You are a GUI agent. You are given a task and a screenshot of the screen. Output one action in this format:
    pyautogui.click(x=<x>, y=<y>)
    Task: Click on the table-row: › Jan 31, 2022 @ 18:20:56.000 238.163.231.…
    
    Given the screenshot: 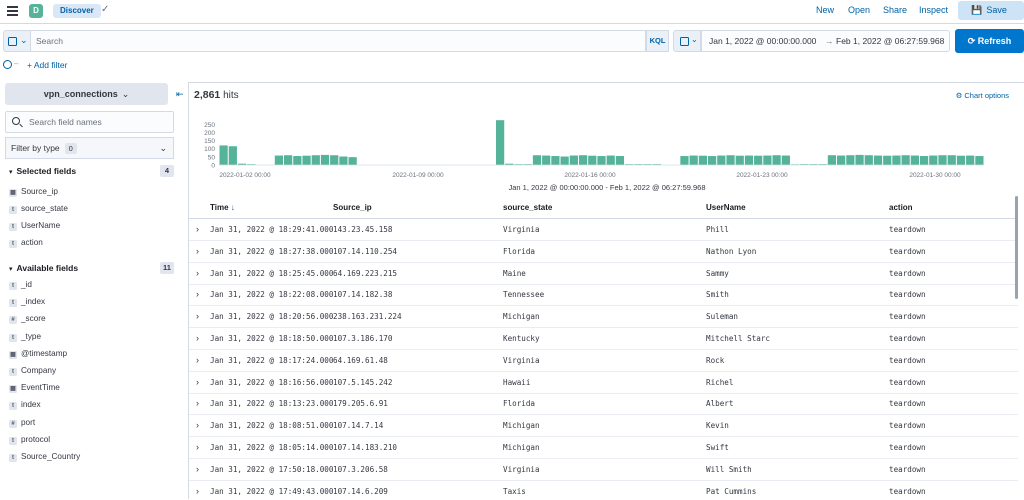 What is the action you would take?
    pyautogui.click(x=603, y=317)
    